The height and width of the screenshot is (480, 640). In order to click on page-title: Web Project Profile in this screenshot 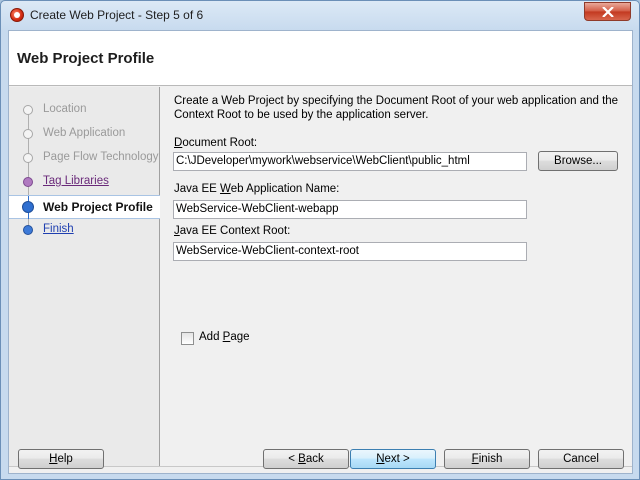, I will do `click(86, 58)`.